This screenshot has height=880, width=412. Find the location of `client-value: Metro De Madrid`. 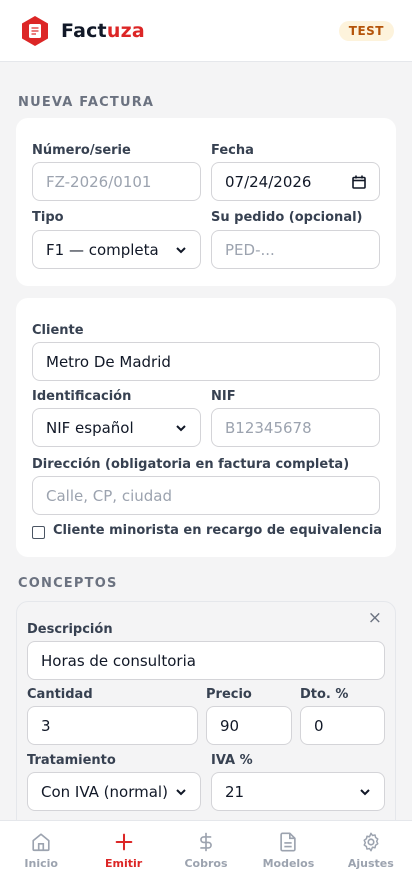

client-value: Metro De Madrid is located at coordinates (108, 361).